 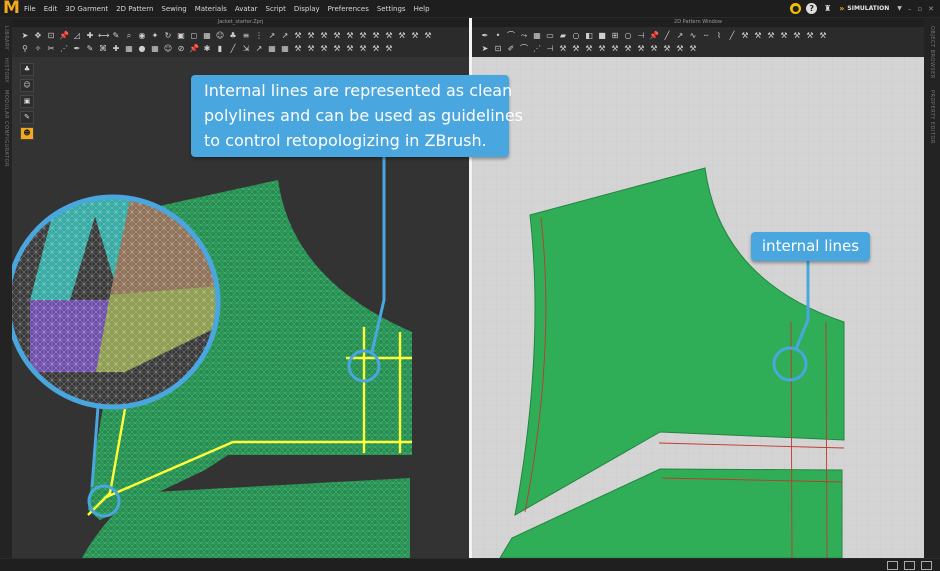 I want to click on star-icon: ✱, so click(x=207, y=48).